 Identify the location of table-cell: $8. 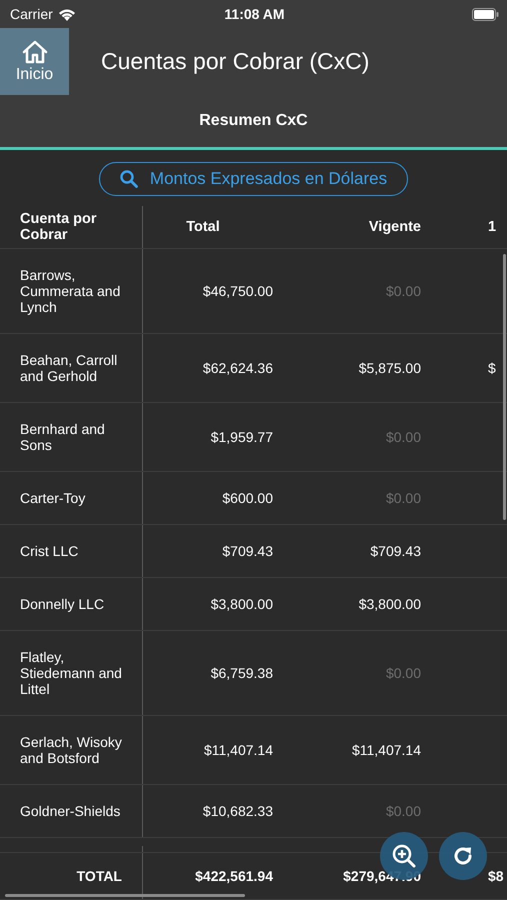
(496, 876).